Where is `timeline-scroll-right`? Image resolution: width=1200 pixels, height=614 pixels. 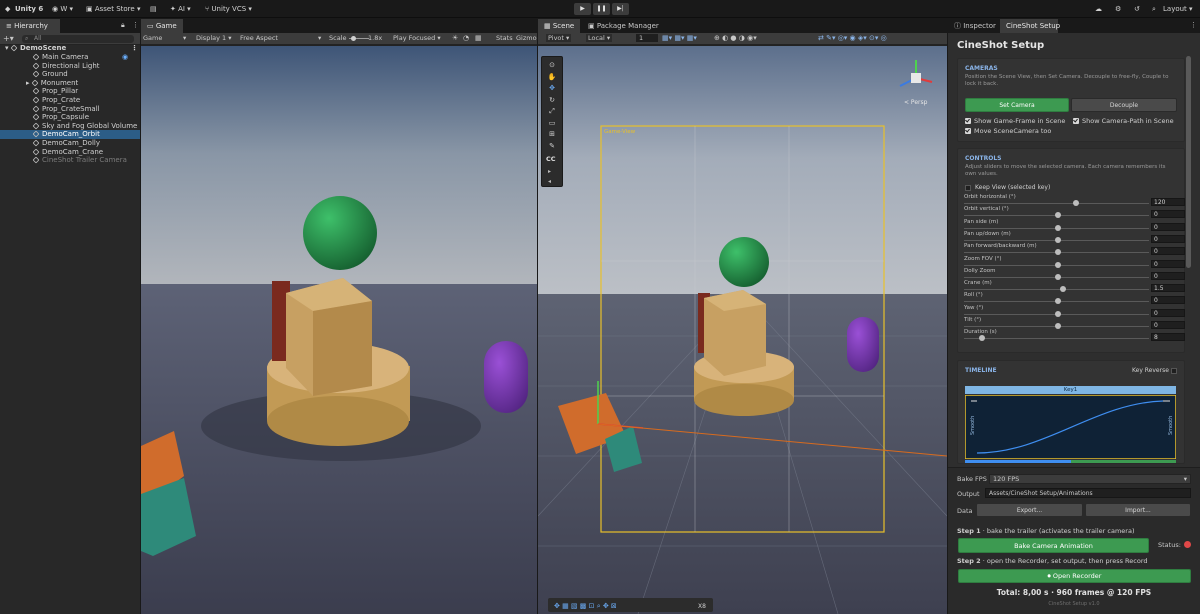
timeline-scroll-right is located at coordinates (1123, 461).